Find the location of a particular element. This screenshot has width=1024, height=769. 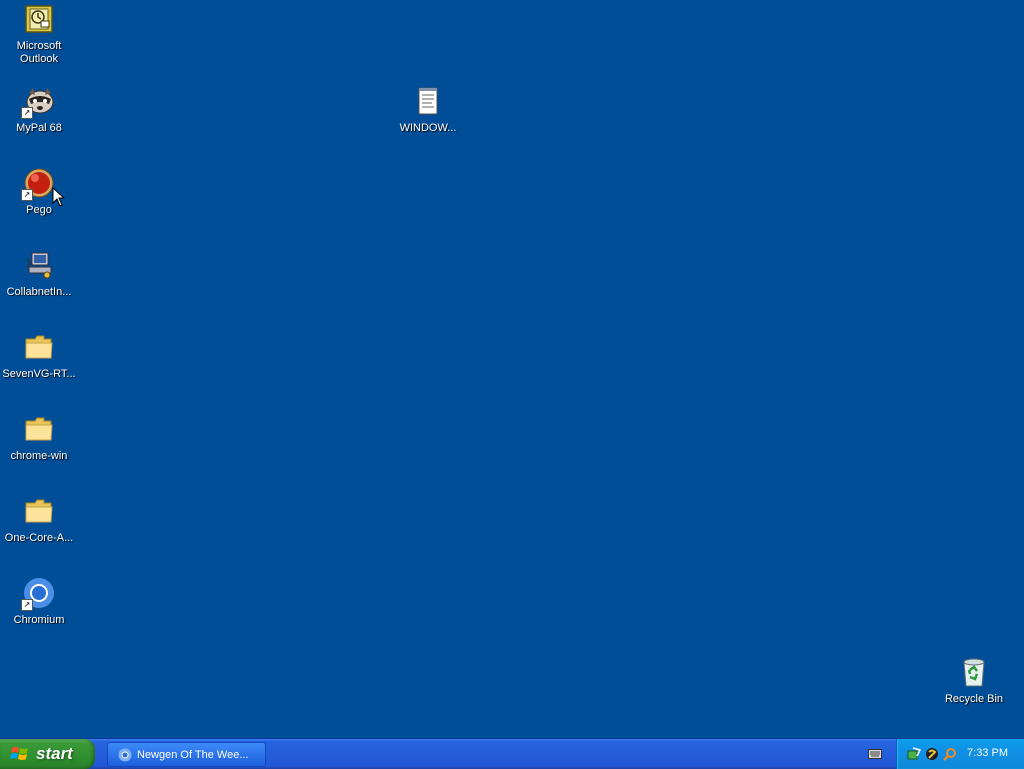

taskbar: start Newgen Of The Wee... 7:33 PM is located at coordinates (512, 753).